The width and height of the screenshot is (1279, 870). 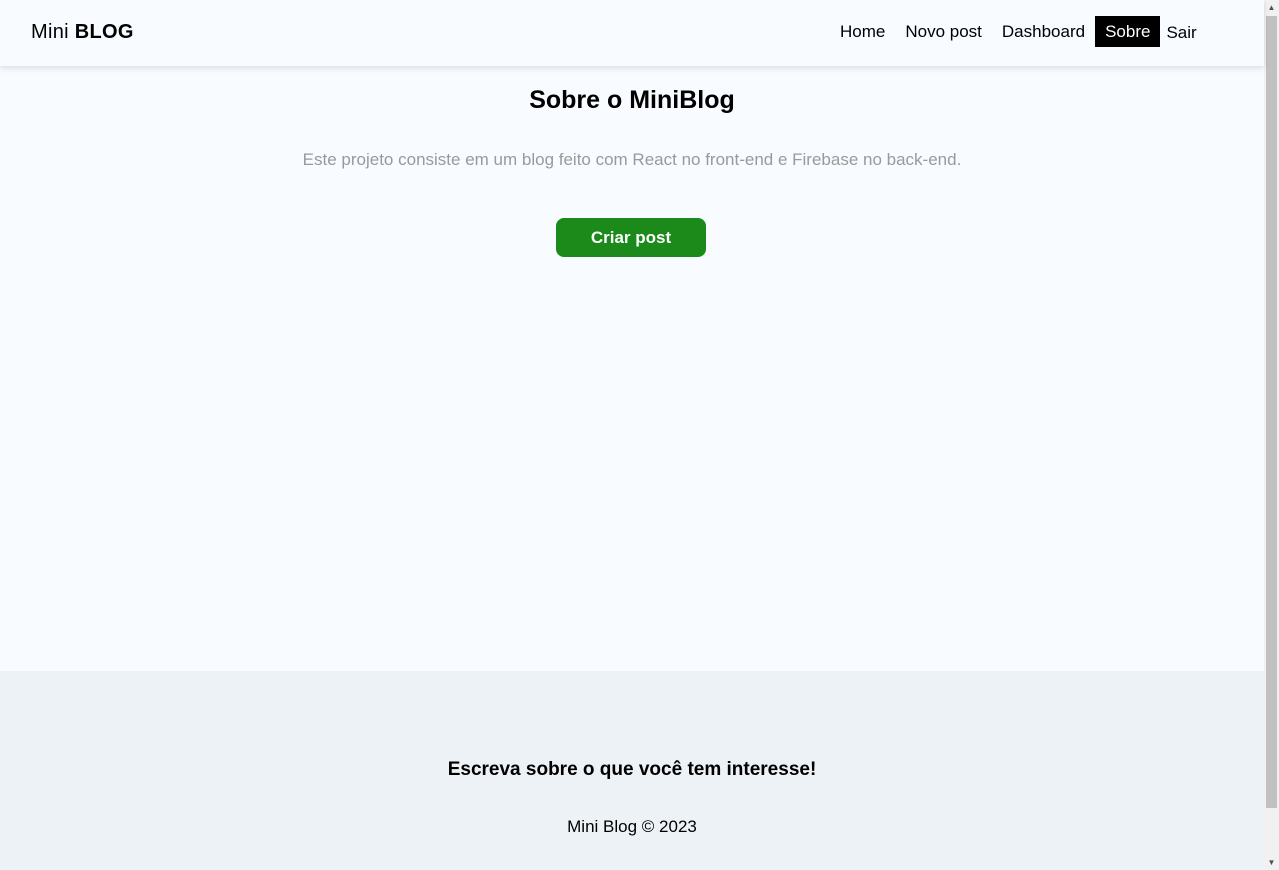 What do you see at coordinates (1128, 31) in the screenshot?
I see `nav-link-sobre: Sobre` at bounding box center [1128, 31].